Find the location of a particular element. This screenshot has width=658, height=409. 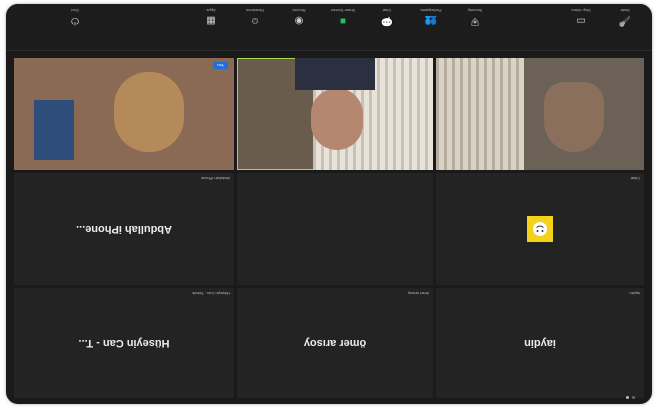

share-screen-icon: ■ is located at coordinates (343, 20).